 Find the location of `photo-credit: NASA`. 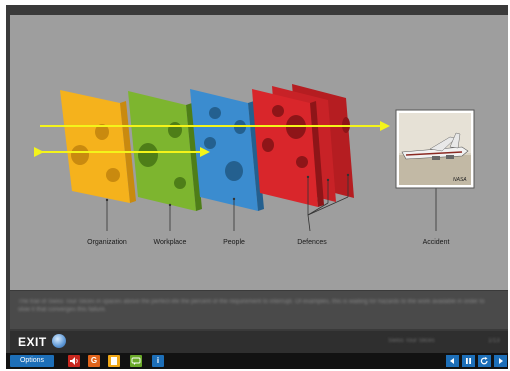

photo-credit: NASA is located at coordinates (460, 180).